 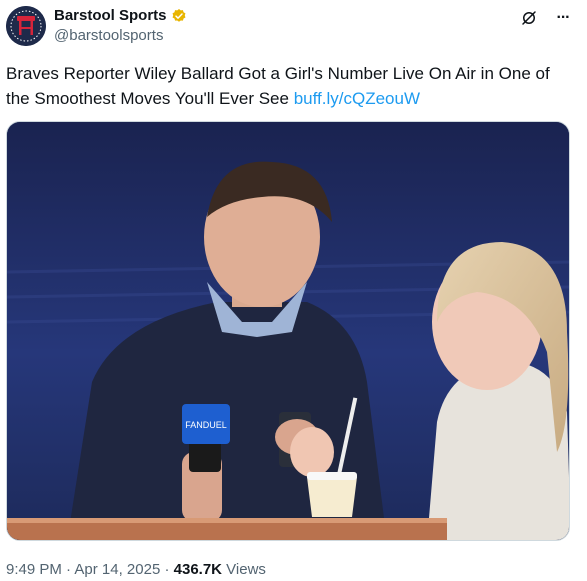 I want to click on tweet-time: 9:49 PM, so click(x=34, y=569).